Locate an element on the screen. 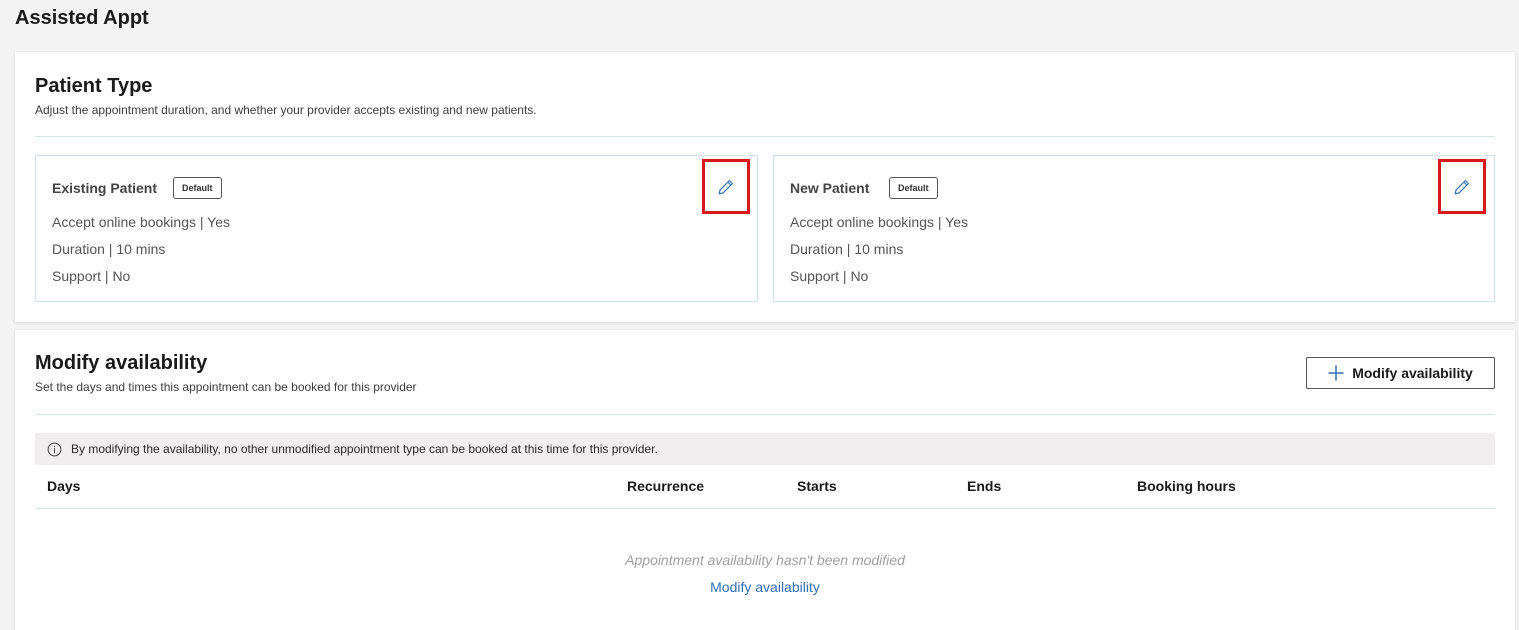 This screenshot has width=1519, height=630. card-title: New Patient is located at coordinates (830, 188).